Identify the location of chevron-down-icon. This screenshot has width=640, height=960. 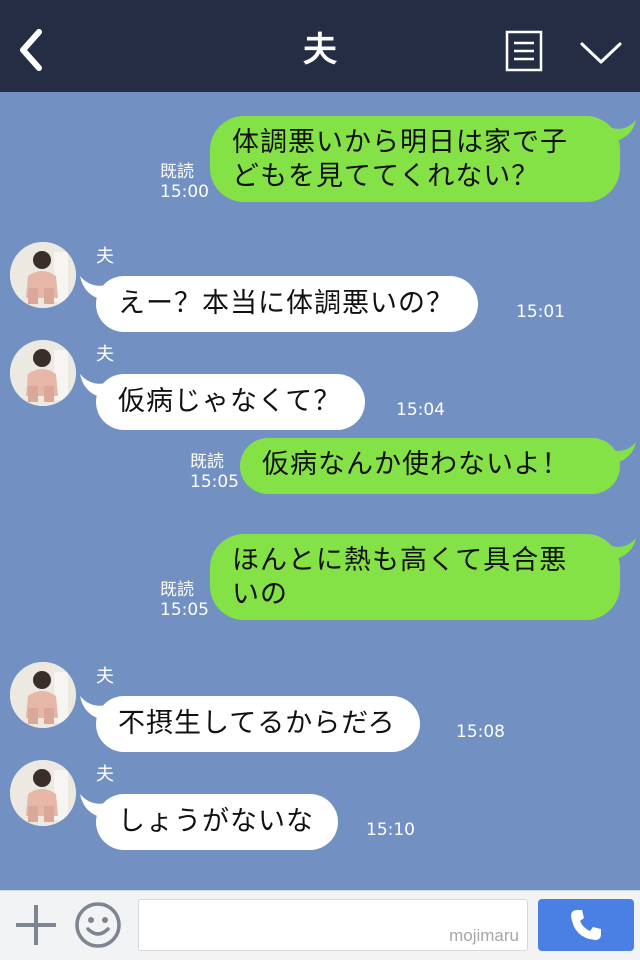
(601, 53).